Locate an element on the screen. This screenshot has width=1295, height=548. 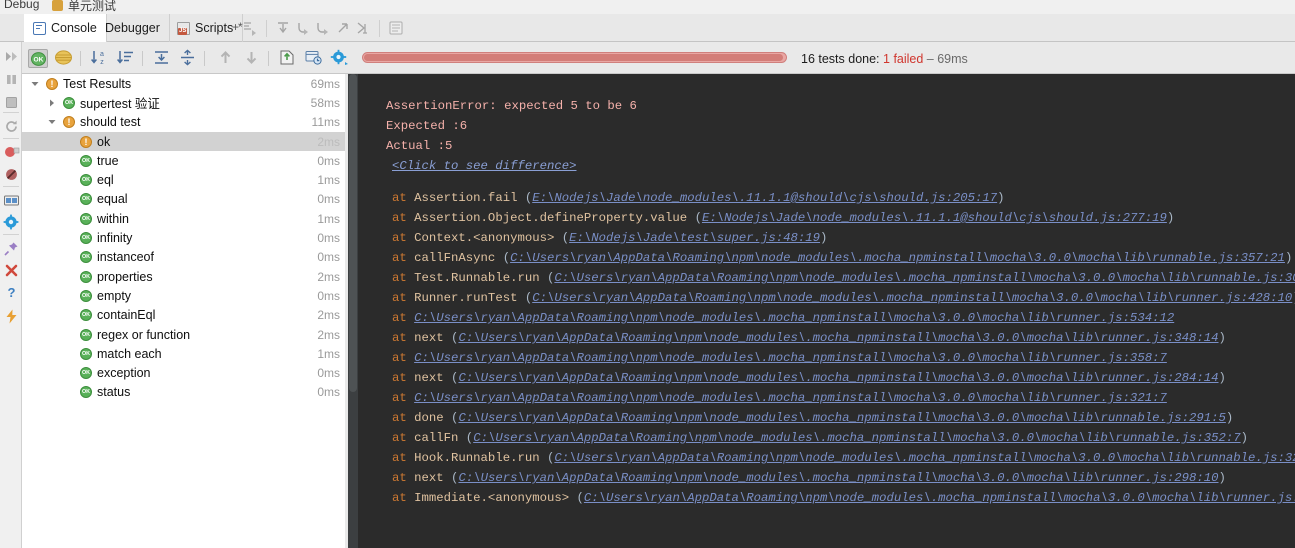
test-tree-row: empty 0ms is located at coordinates (185, 295).